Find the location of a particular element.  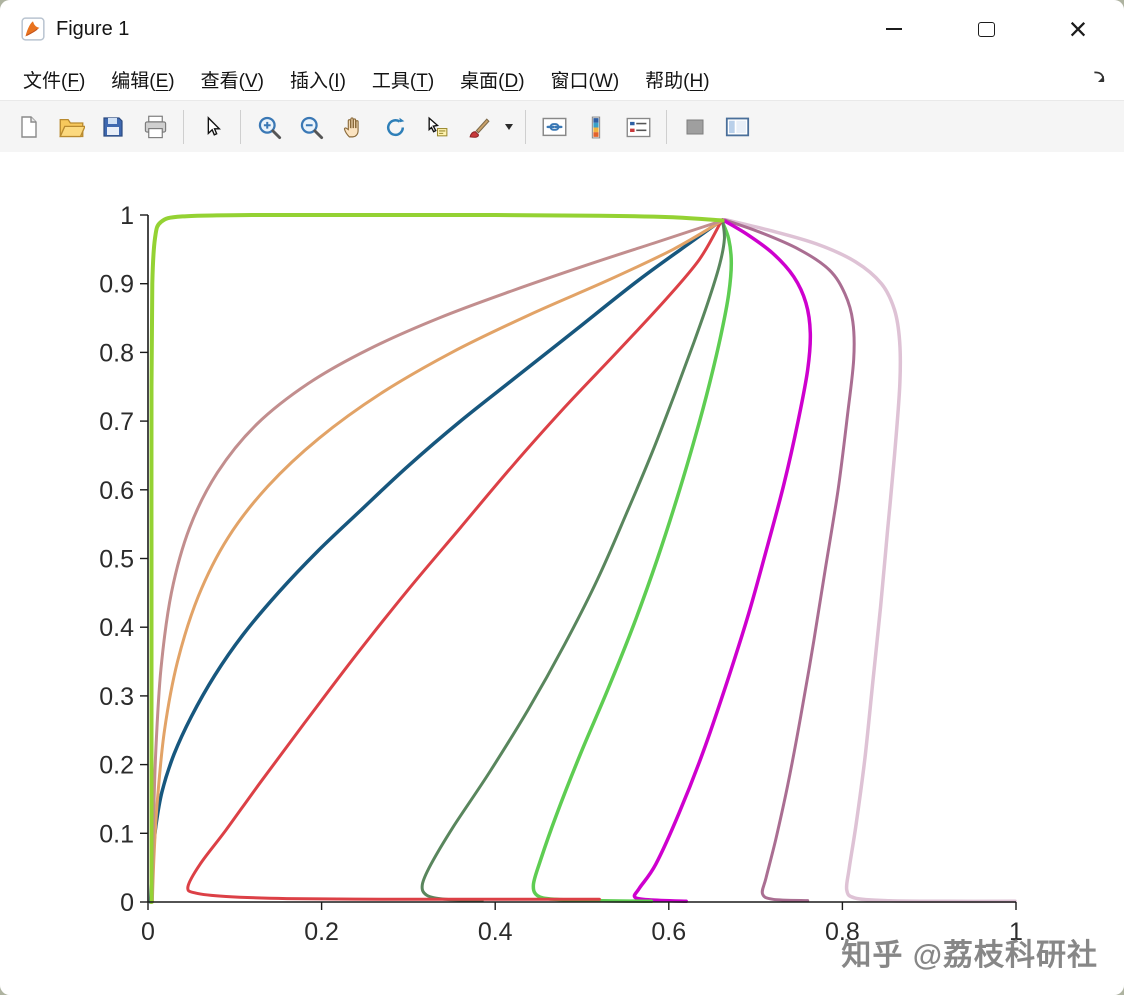

menu-item-help: 帮助(H) is located at coordinates (677, 79).